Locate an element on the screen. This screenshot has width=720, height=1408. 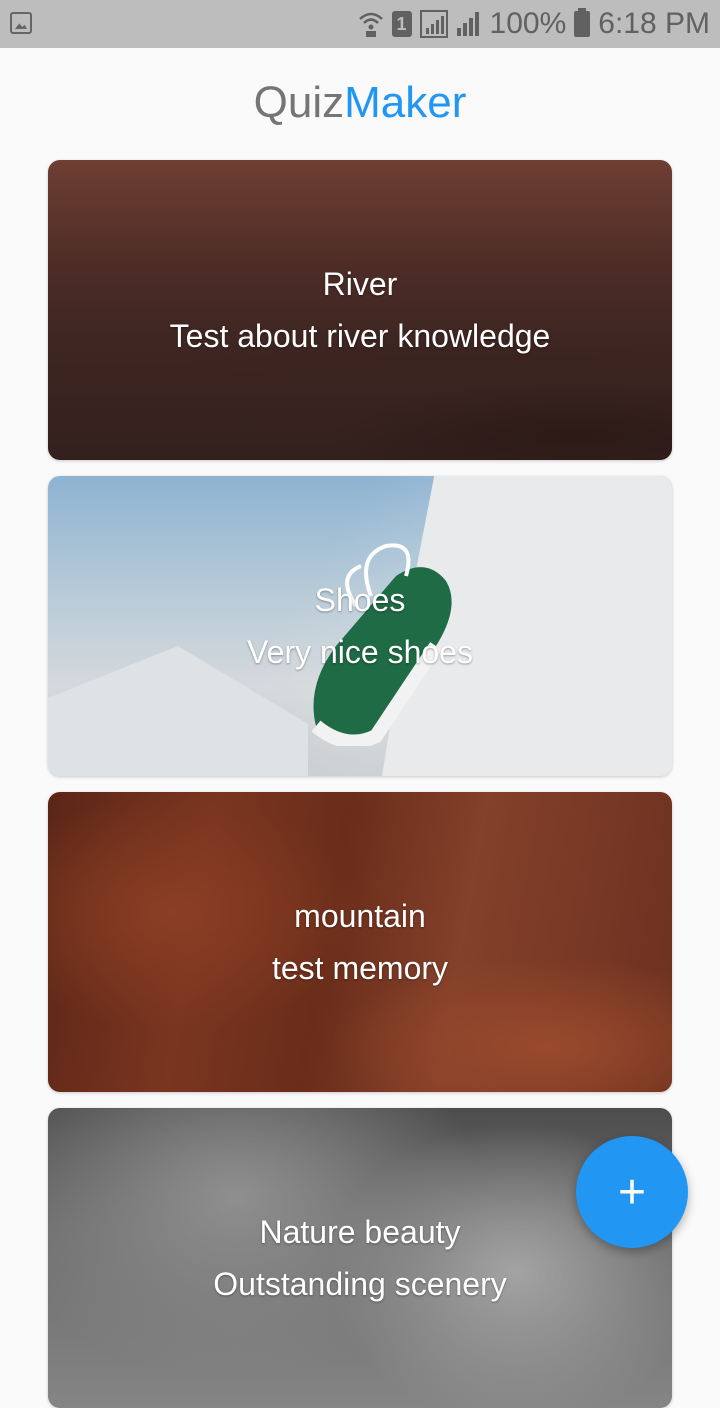
app-title-maker: Maker is located at coordinates (405, 102).